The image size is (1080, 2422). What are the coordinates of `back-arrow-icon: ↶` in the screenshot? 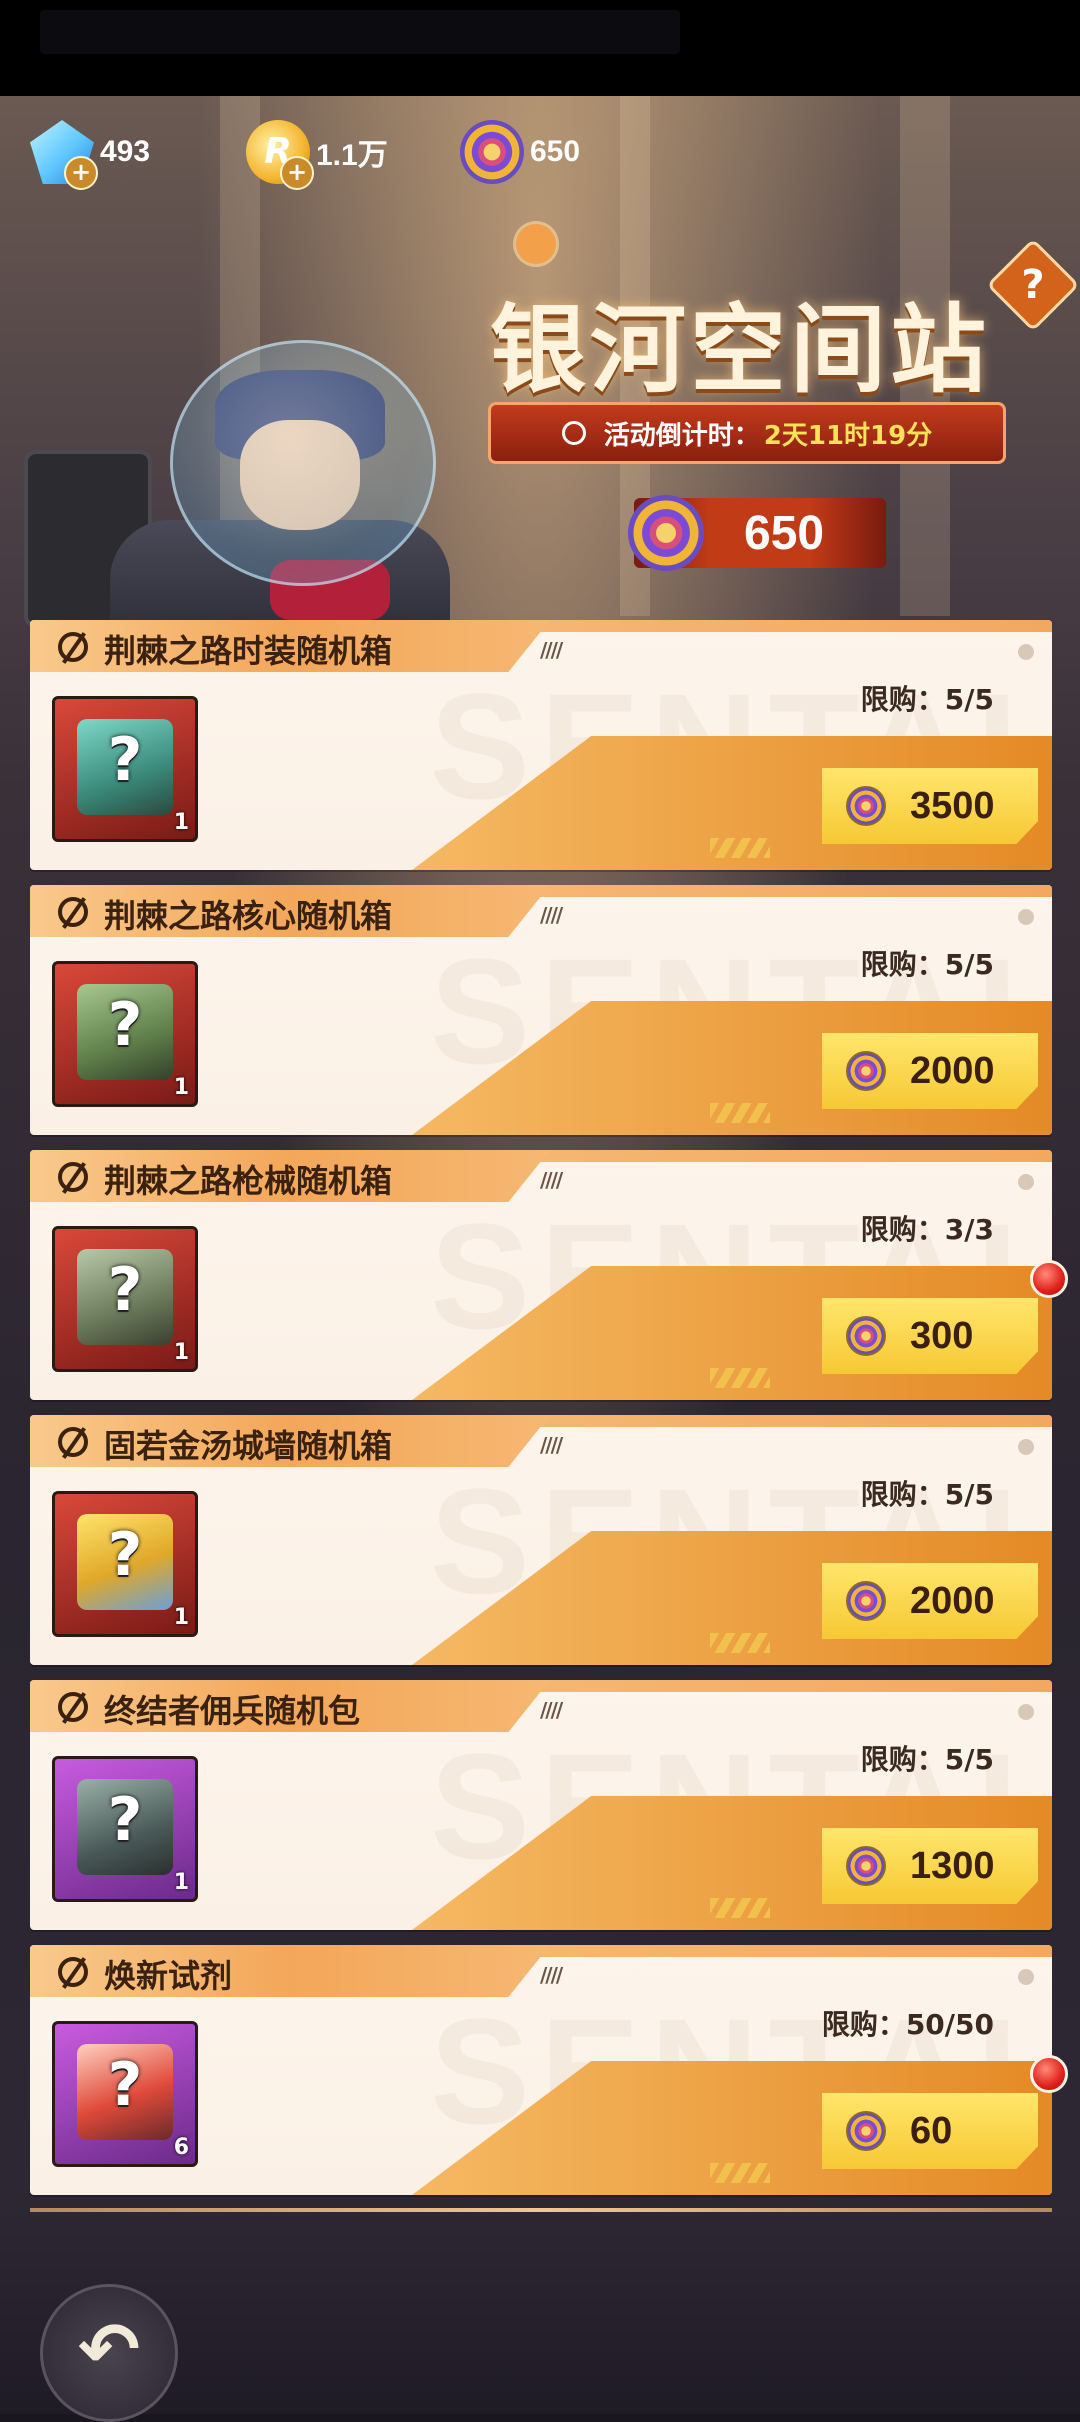 It's located at (108, 2350).